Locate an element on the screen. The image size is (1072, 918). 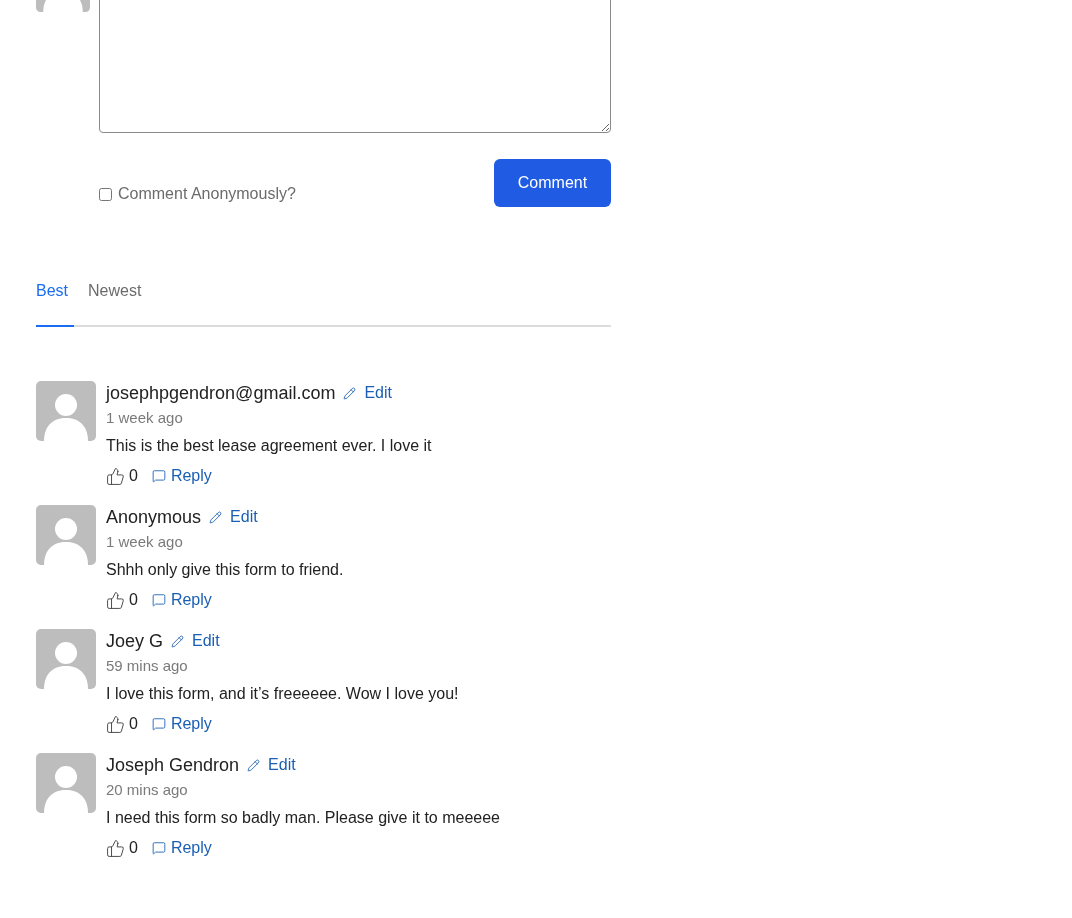
comment-author: Anonymous is located at coordinates (154, 517).